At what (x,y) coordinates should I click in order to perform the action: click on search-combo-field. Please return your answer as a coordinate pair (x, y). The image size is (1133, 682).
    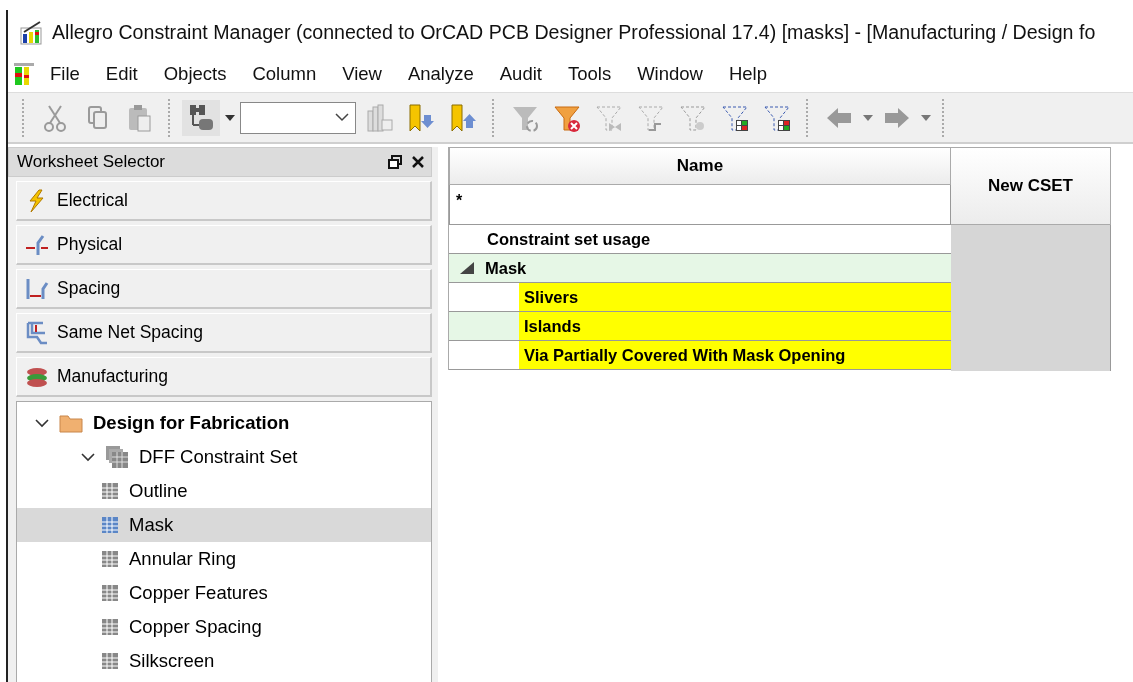
    Looking at the image, I should click on (298, 117).